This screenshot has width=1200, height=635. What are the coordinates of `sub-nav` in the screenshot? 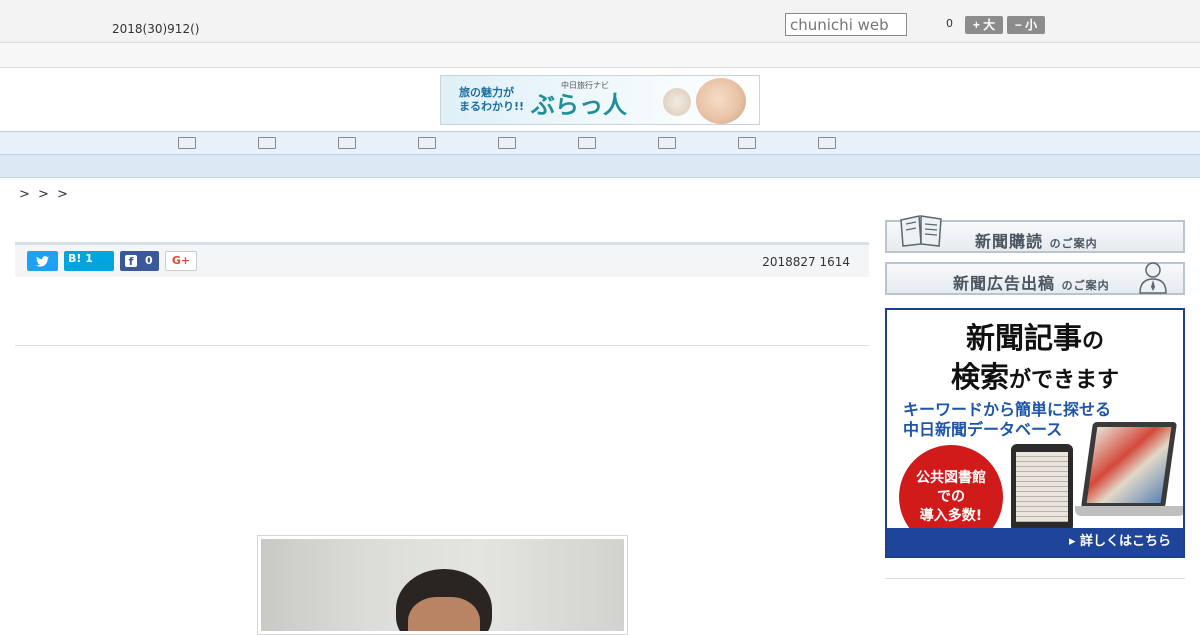 It's located at (600, 166).